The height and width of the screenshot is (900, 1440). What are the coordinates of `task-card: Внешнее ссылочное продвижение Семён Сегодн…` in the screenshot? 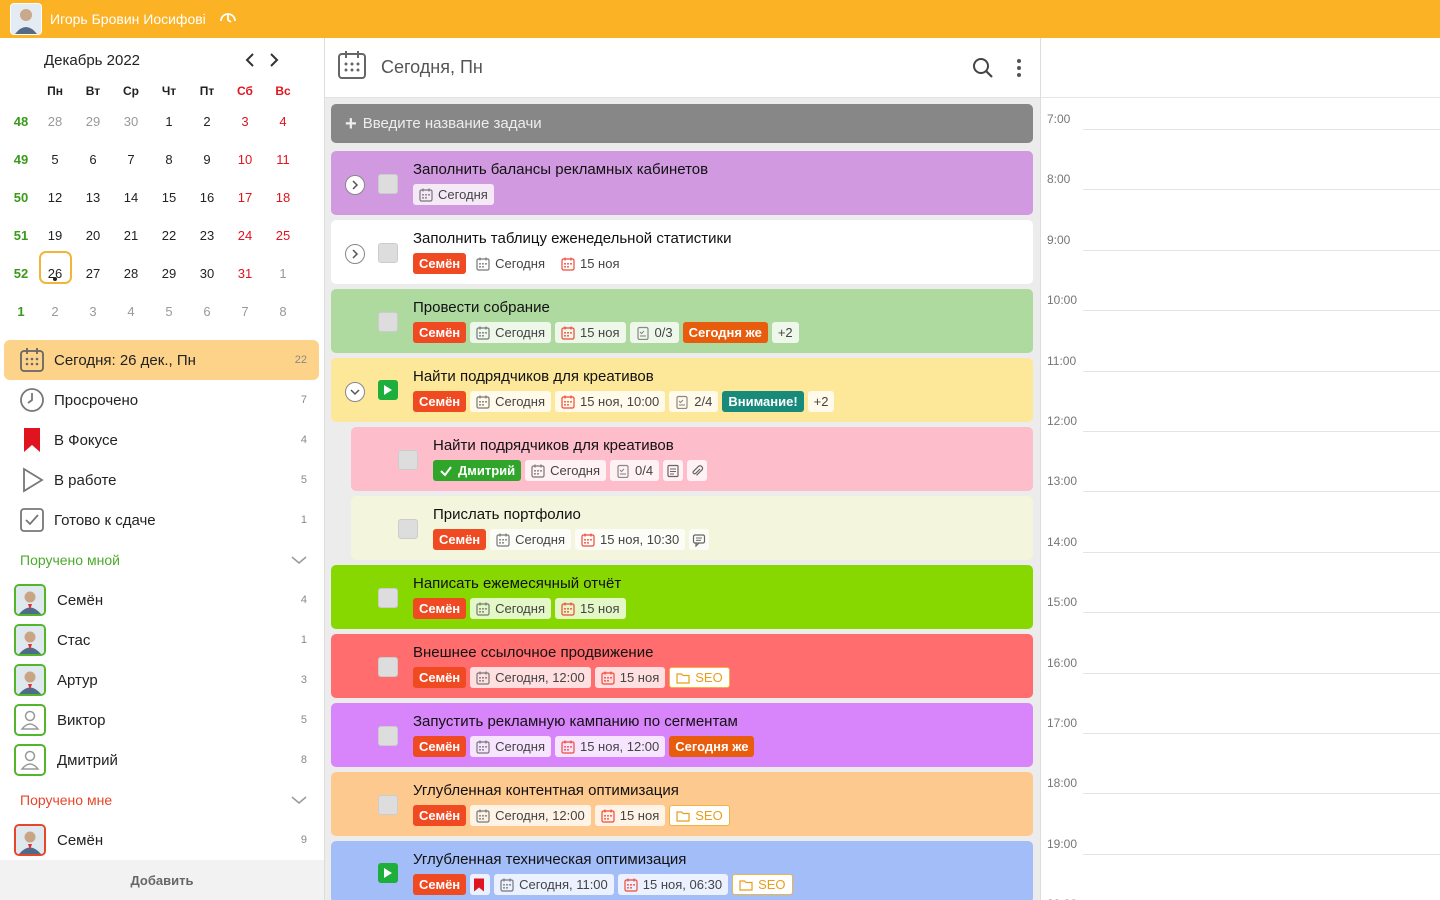 It's located at (682, 666).